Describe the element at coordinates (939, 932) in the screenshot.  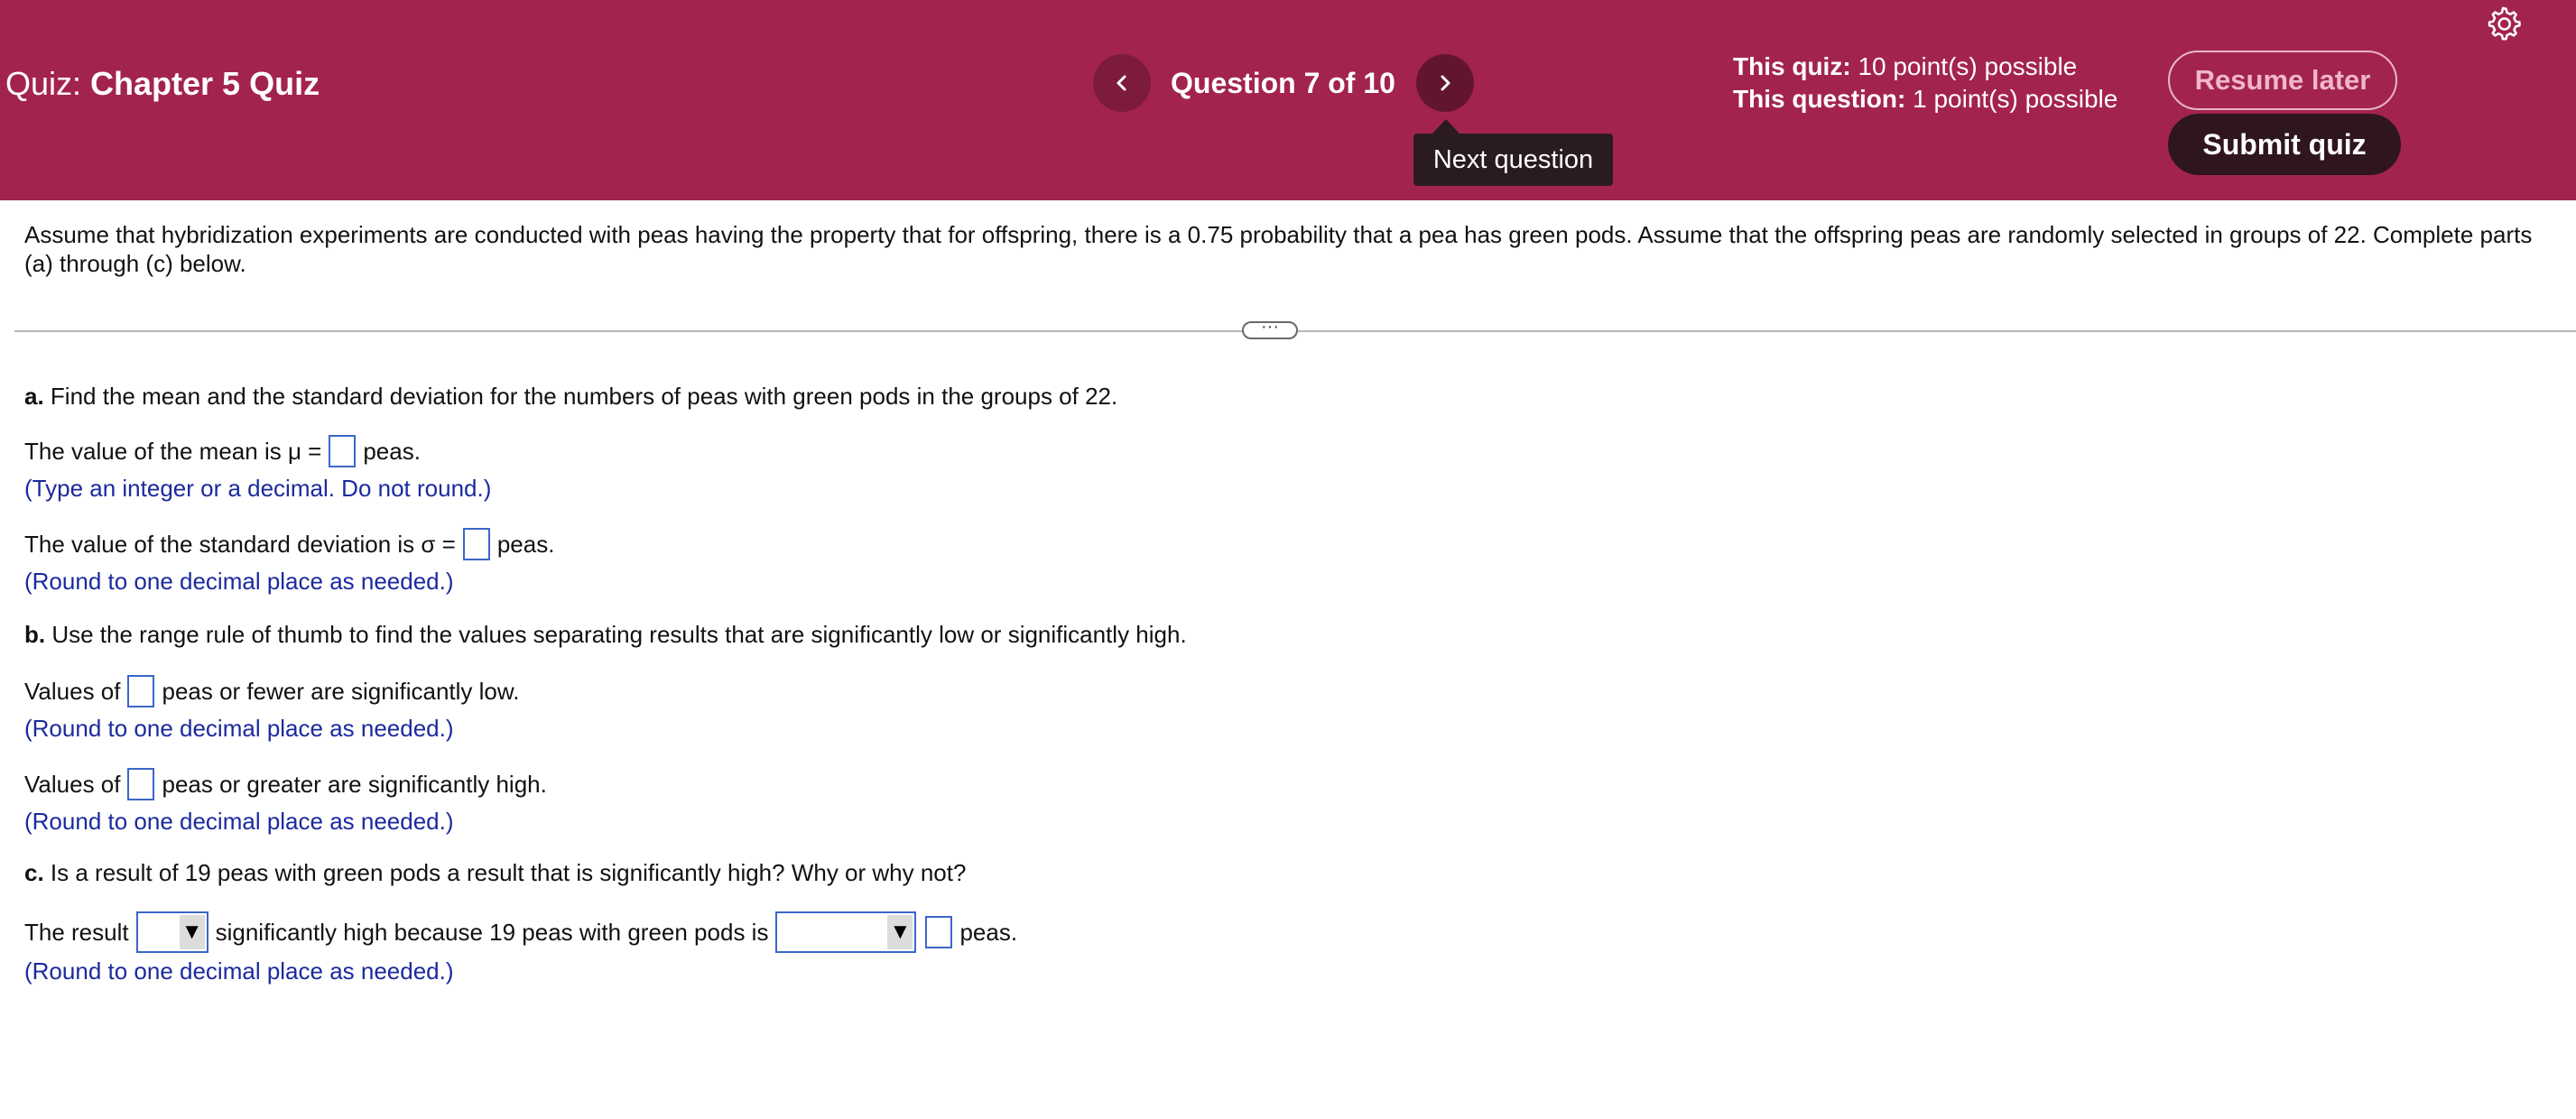
I see `threshold-input` at that location.